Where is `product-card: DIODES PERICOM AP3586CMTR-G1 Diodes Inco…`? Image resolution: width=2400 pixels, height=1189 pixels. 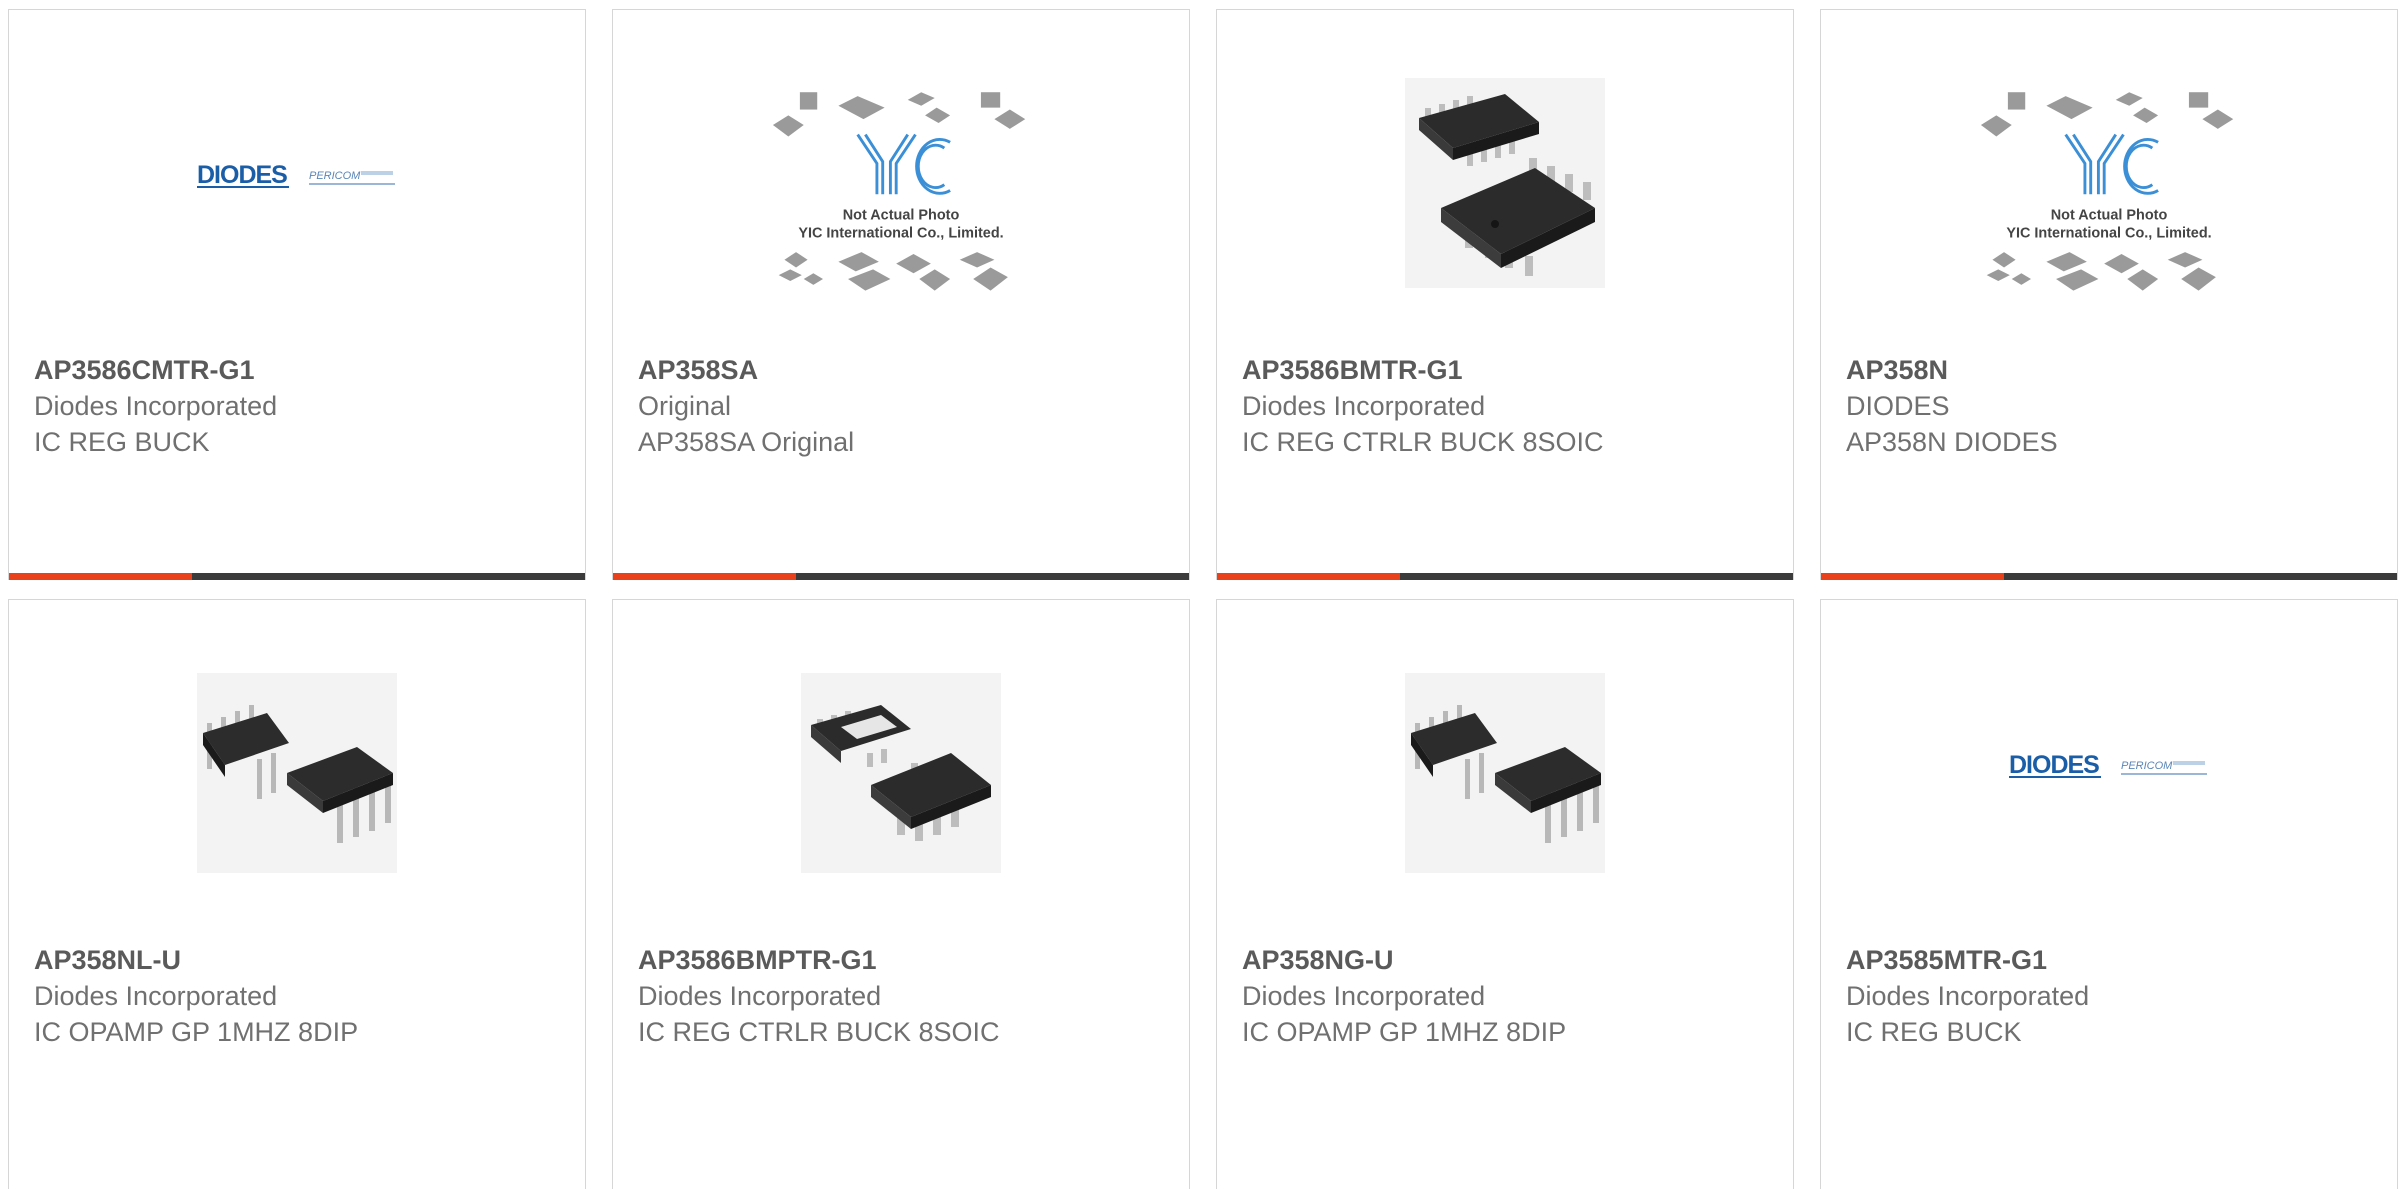 product-card: DIODES PERICOM AP3586CMTR-G1 Diodes Inco… is located at coordinates (297, 294).